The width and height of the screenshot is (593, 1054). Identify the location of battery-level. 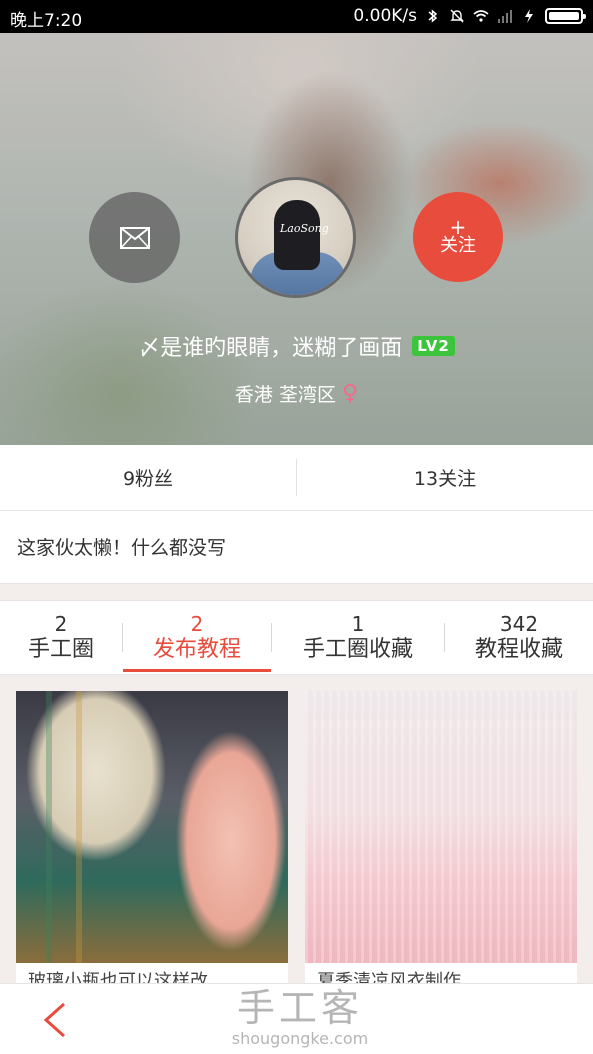
(564, 16).